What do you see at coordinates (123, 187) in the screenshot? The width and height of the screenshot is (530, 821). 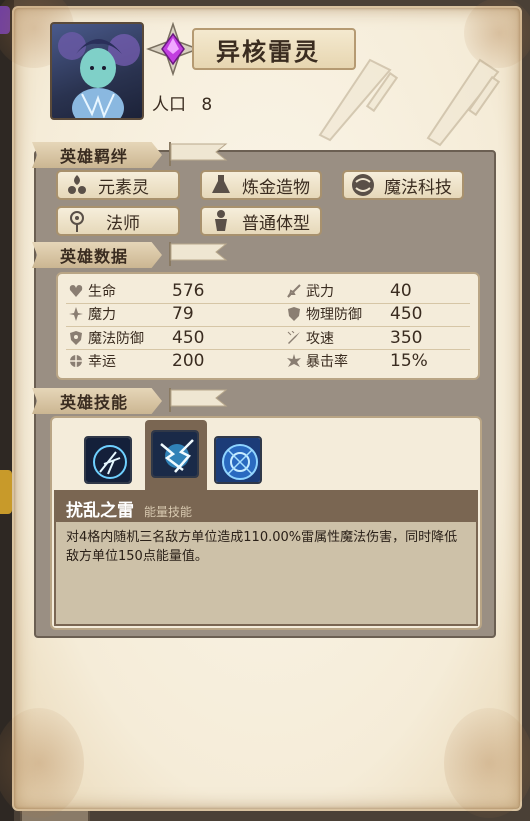 I see `bond-label: 元素灵` at bounding box center [123, 187].